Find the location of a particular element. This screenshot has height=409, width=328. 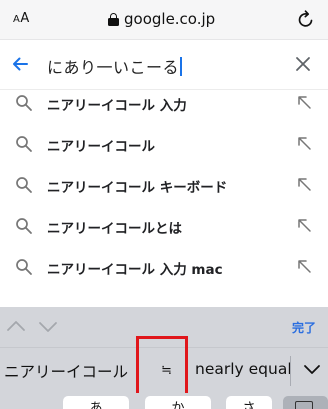

text-size-button: AA is located at coordinates (21, 18).